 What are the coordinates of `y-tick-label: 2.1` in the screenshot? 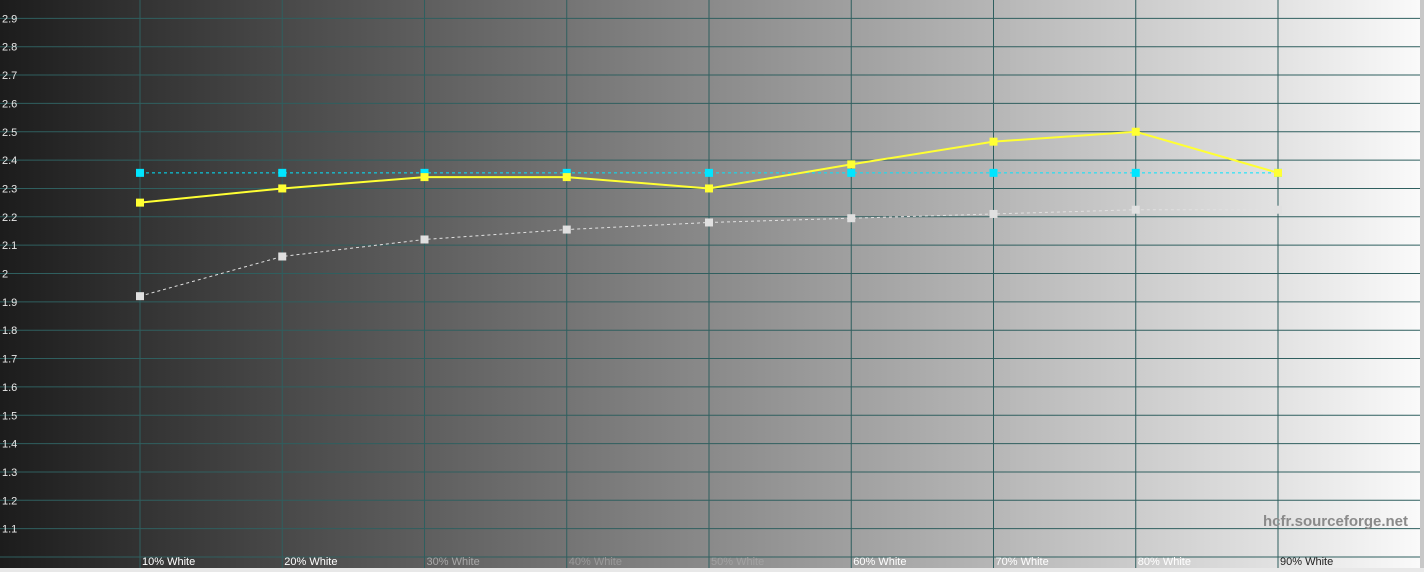 It's located at (9, 246).